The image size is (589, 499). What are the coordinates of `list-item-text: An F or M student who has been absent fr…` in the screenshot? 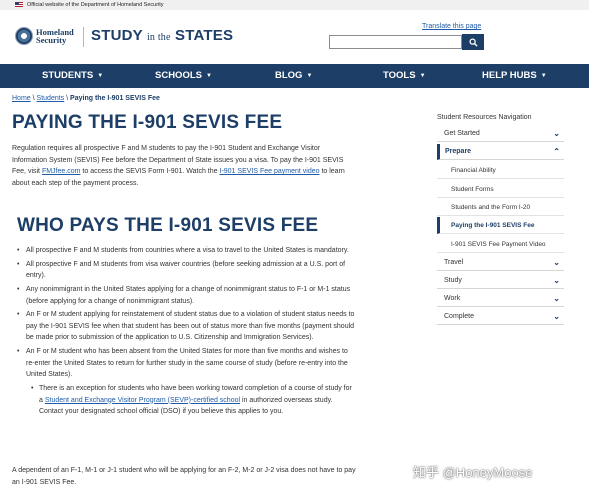 It's located at (187, 363).